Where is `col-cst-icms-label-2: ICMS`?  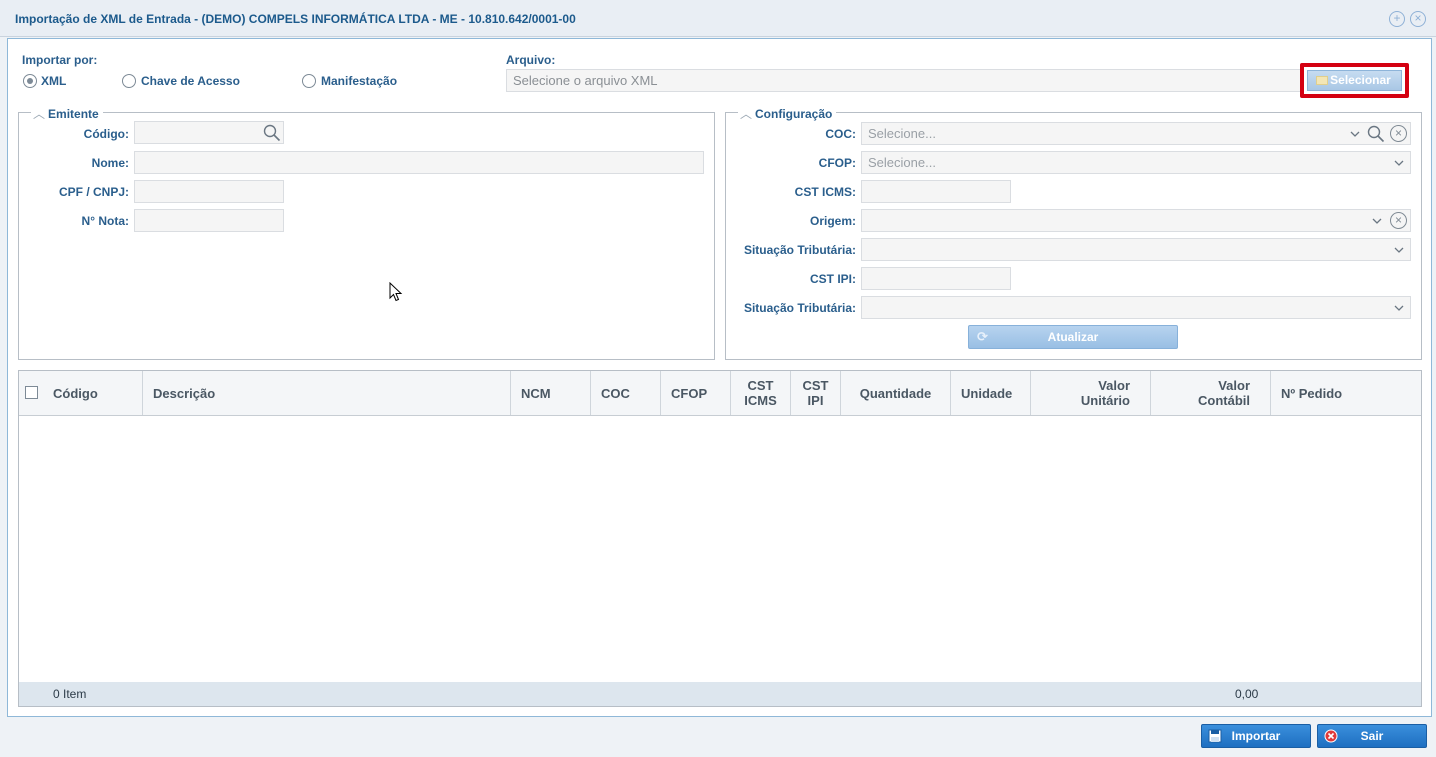 col-cst-icms-label-2: ICMS is located at coordinates (760, 400).